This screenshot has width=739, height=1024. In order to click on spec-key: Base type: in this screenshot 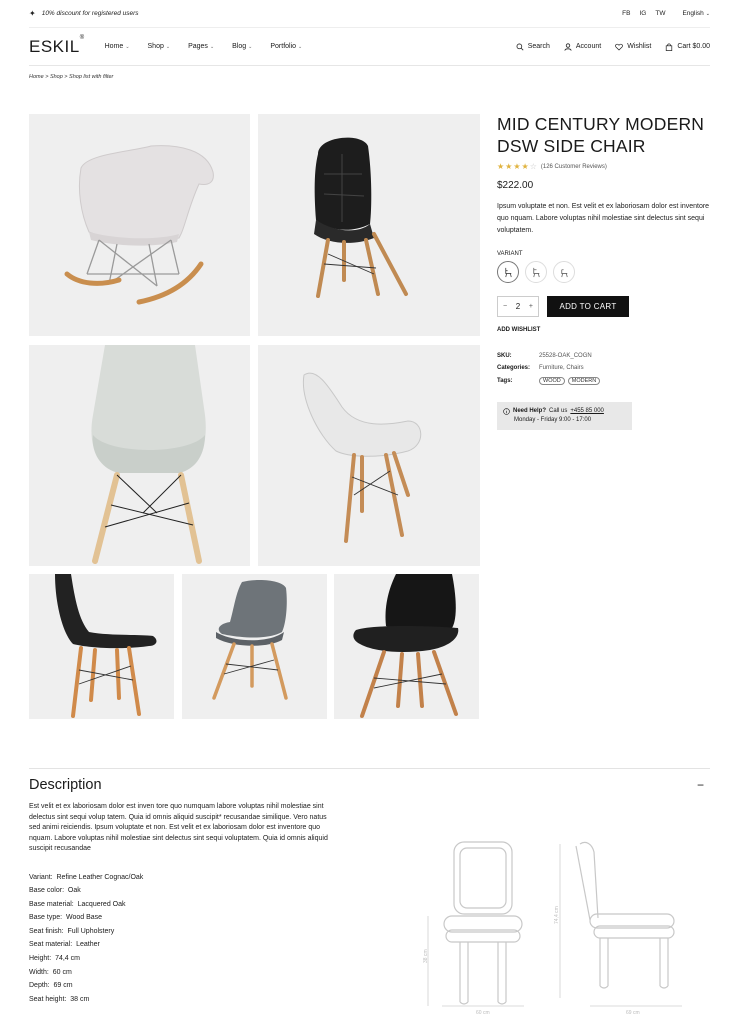, I will do `click(46, 918)`.